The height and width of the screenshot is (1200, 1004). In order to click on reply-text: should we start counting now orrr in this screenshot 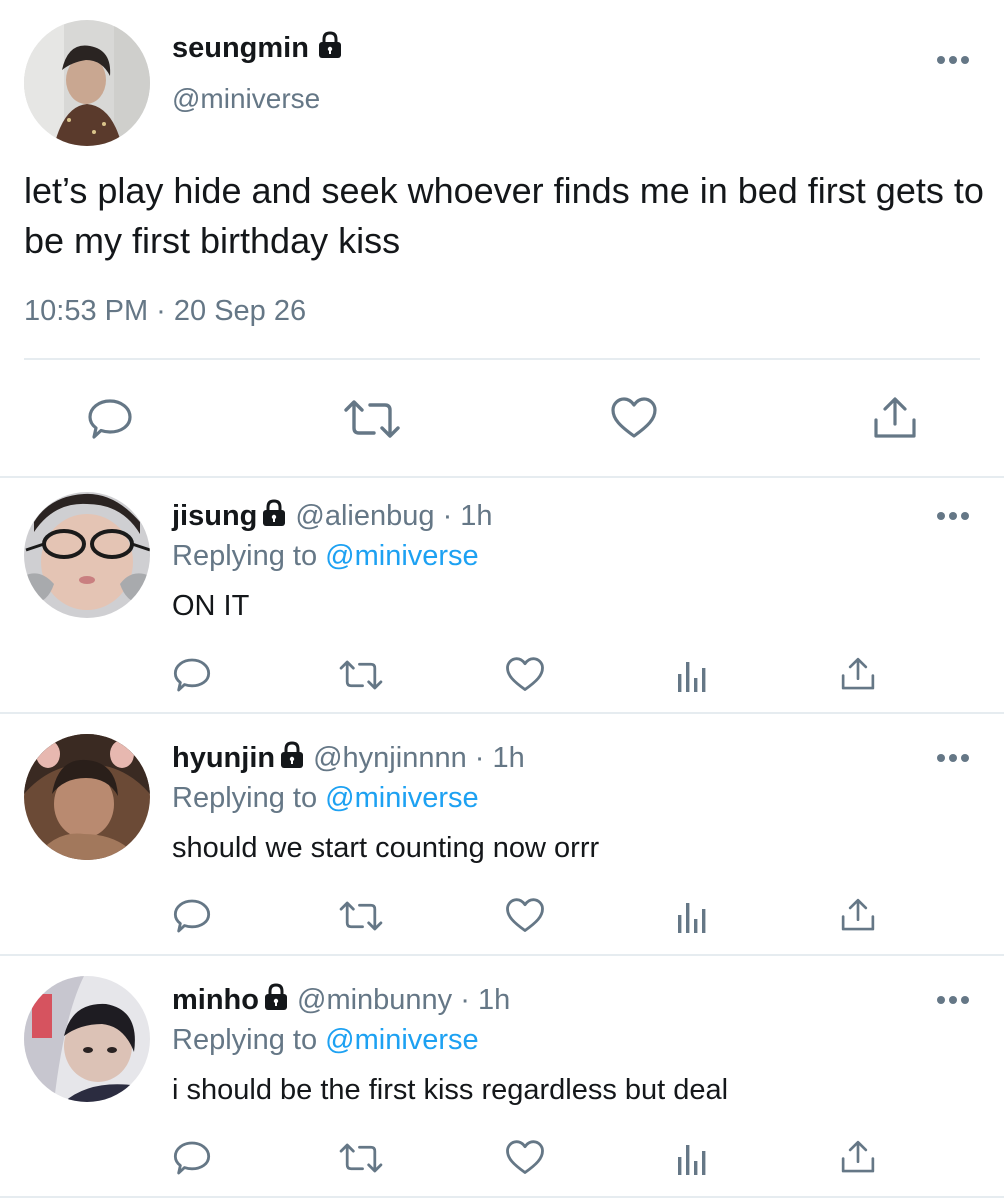, I will do `click(386, 848)`.